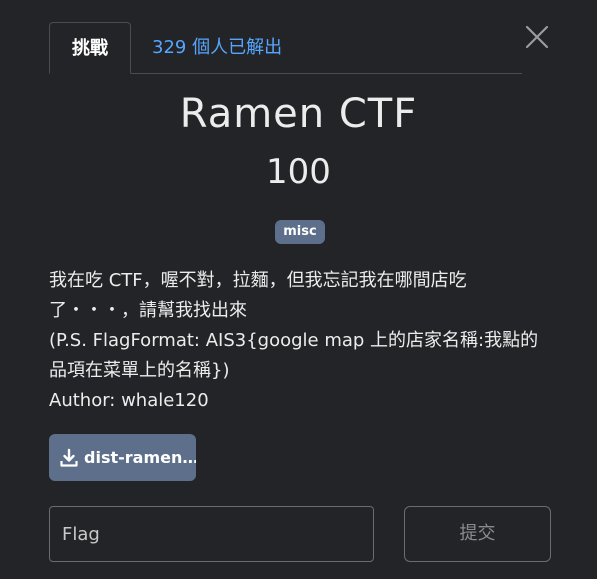  What do you see at coordinates (298, 114) in the screenshot?
I see `challenge-title: Ramen CTF` at bounding box center [298, 114].